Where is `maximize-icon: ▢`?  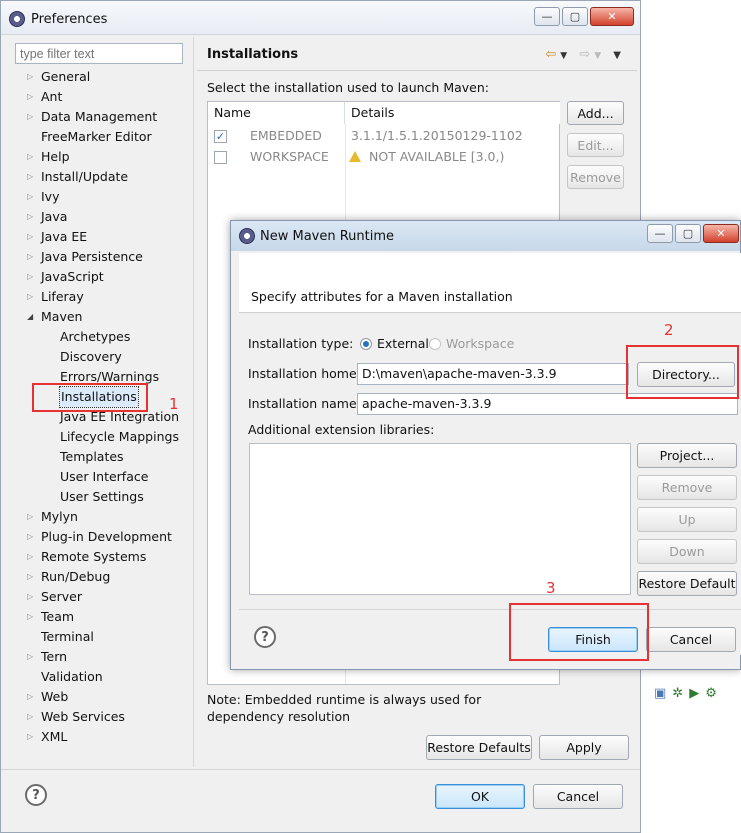 maximize-icon: ▢ is located at coordinates (575, 16).